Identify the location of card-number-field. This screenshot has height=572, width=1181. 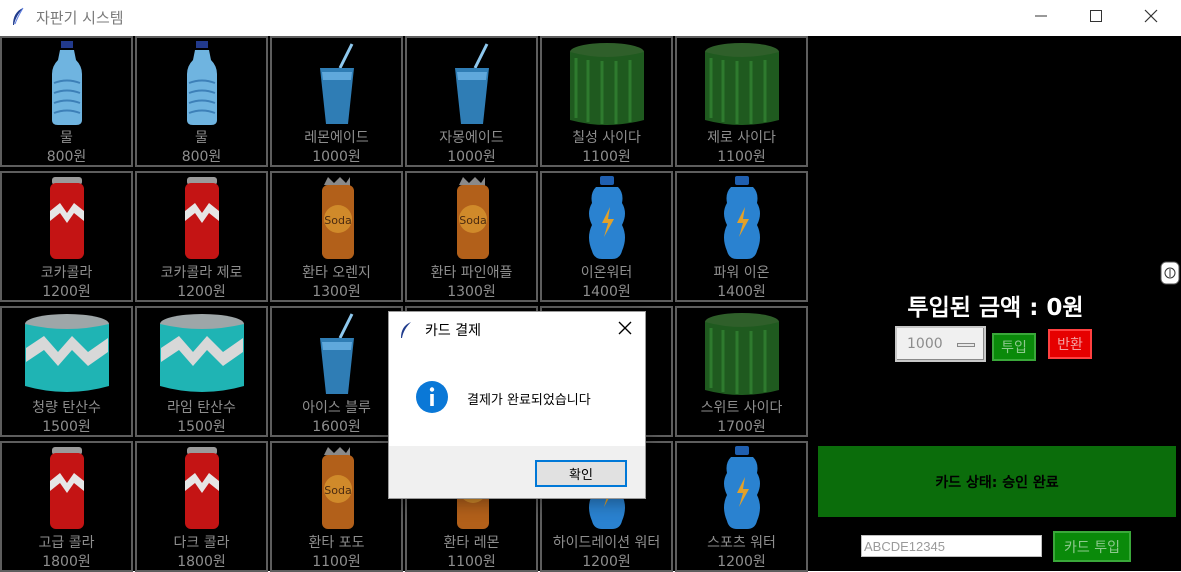
(951, 546).